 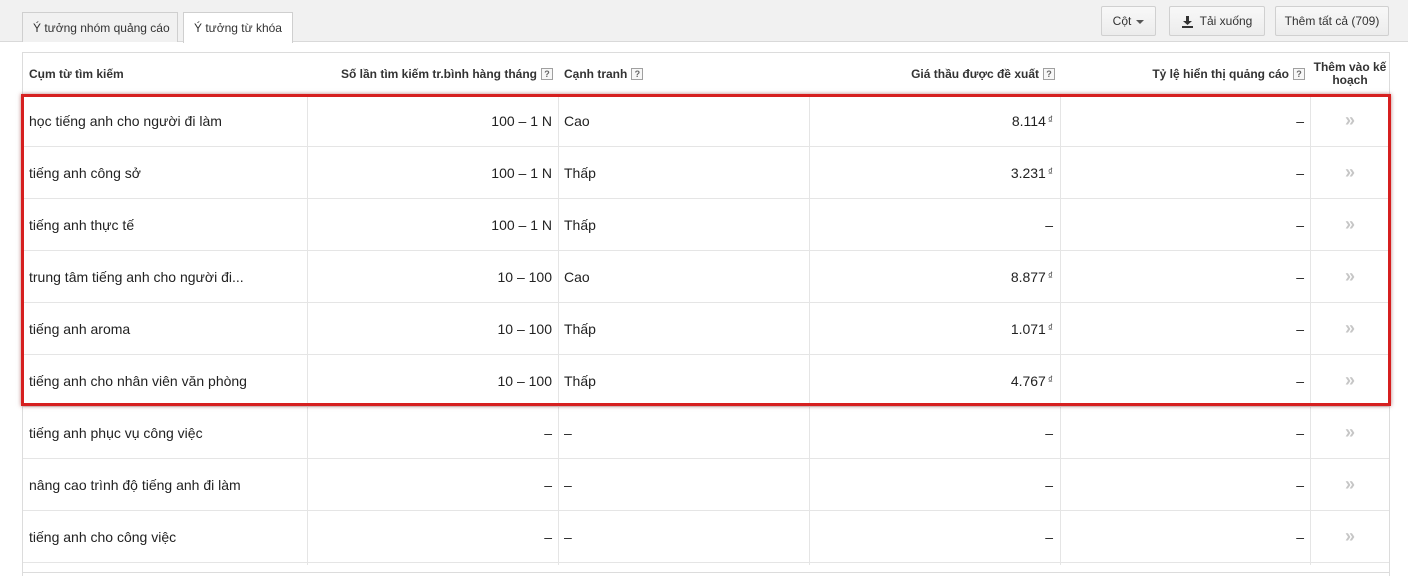 What do you see at coordinates (238, 27) in the screenshot?
I see `tab-keyword-ideas: Ý tưởng từ khóa` at bounding box center [238, 27].